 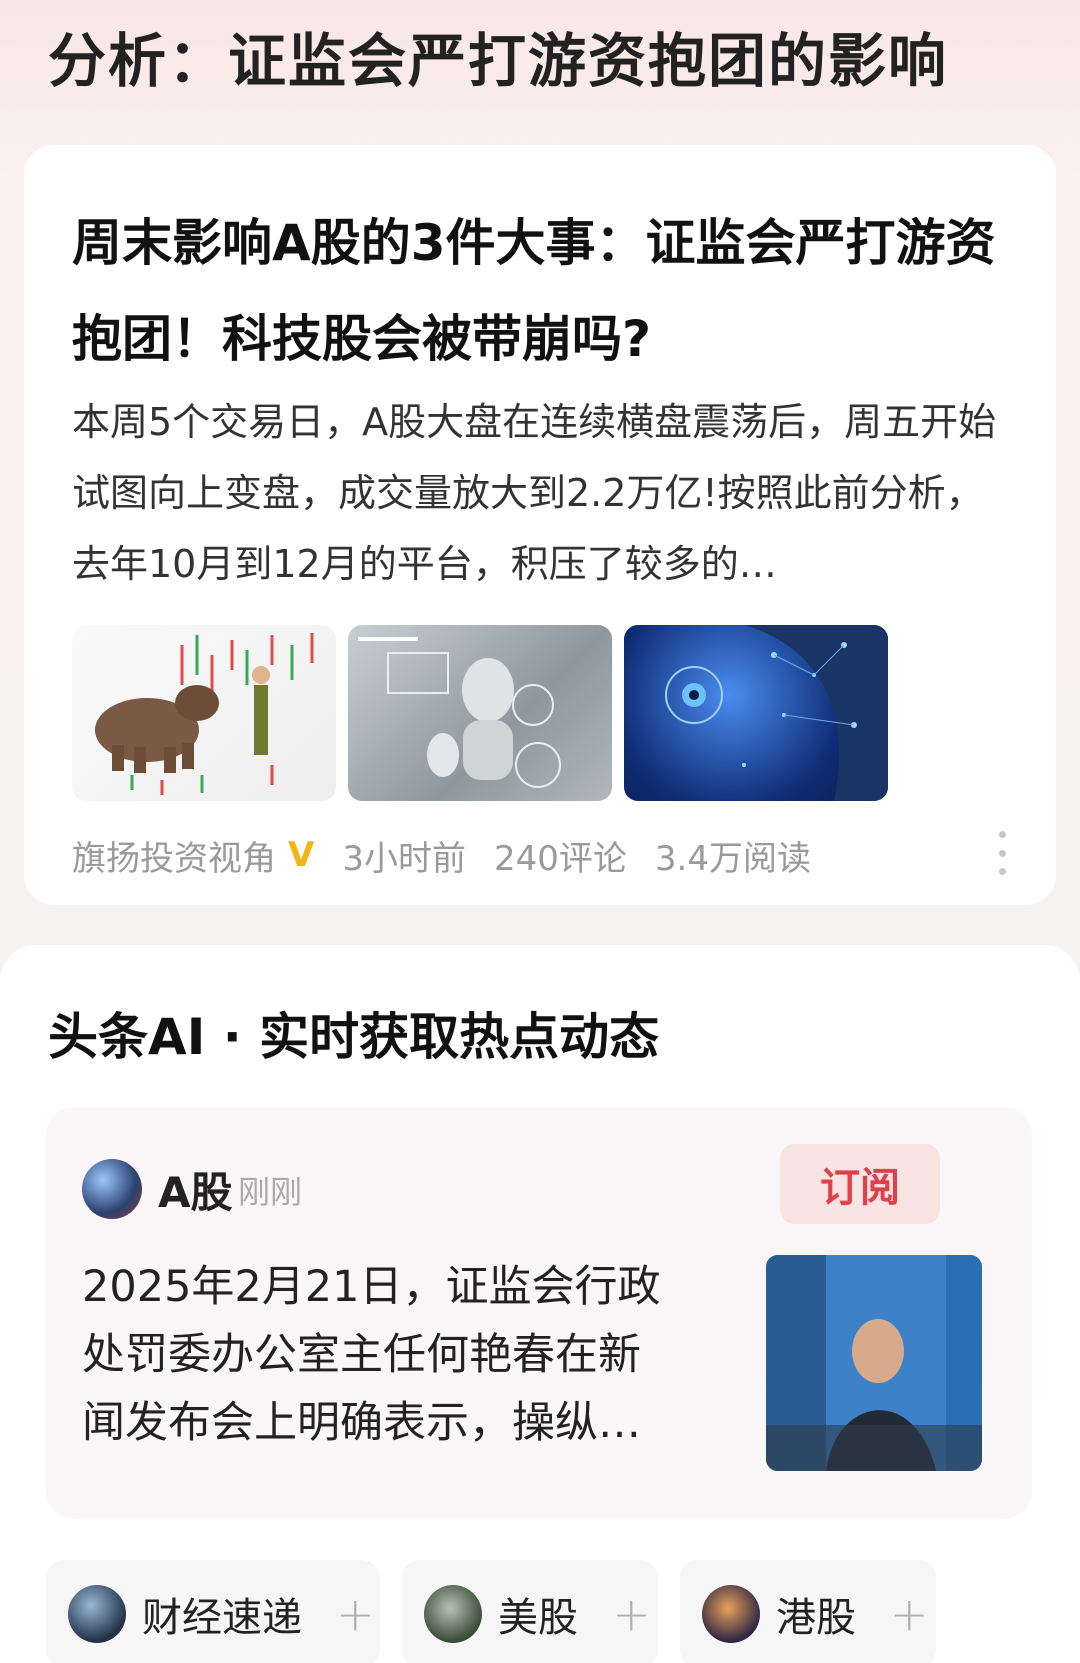 I want to click on read-count: 3.4万阅读, so click(x=732, y=858).